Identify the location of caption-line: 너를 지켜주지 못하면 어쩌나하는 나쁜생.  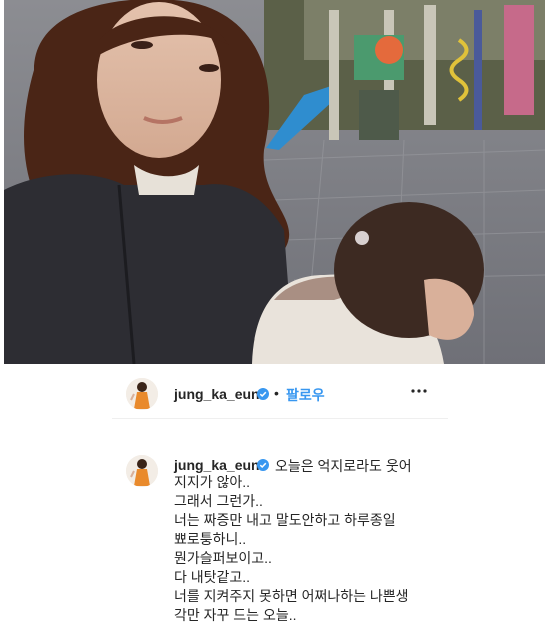
(291, 596).